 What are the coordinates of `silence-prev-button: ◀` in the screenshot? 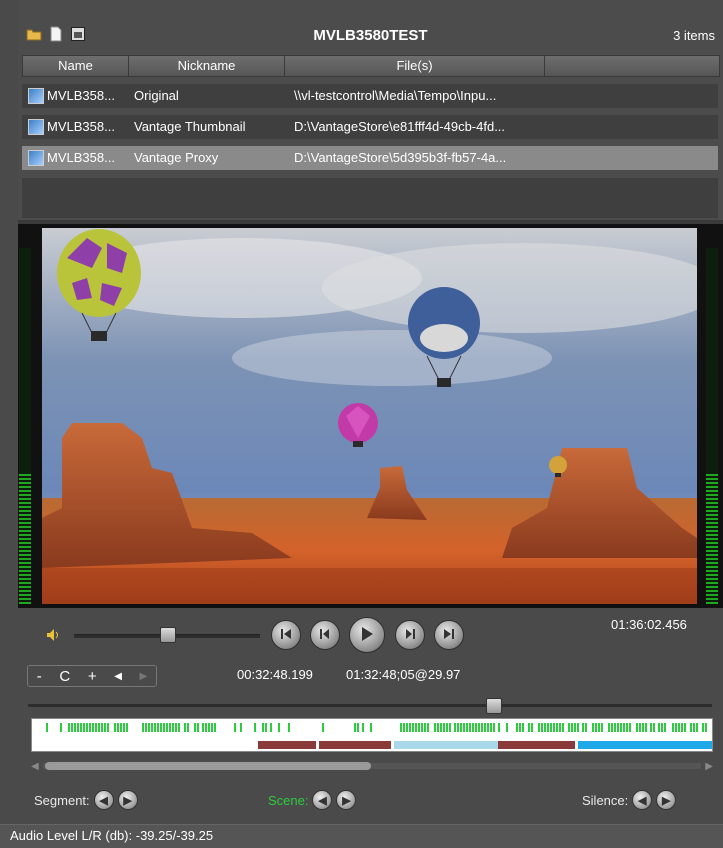 It's located at (642, 800).